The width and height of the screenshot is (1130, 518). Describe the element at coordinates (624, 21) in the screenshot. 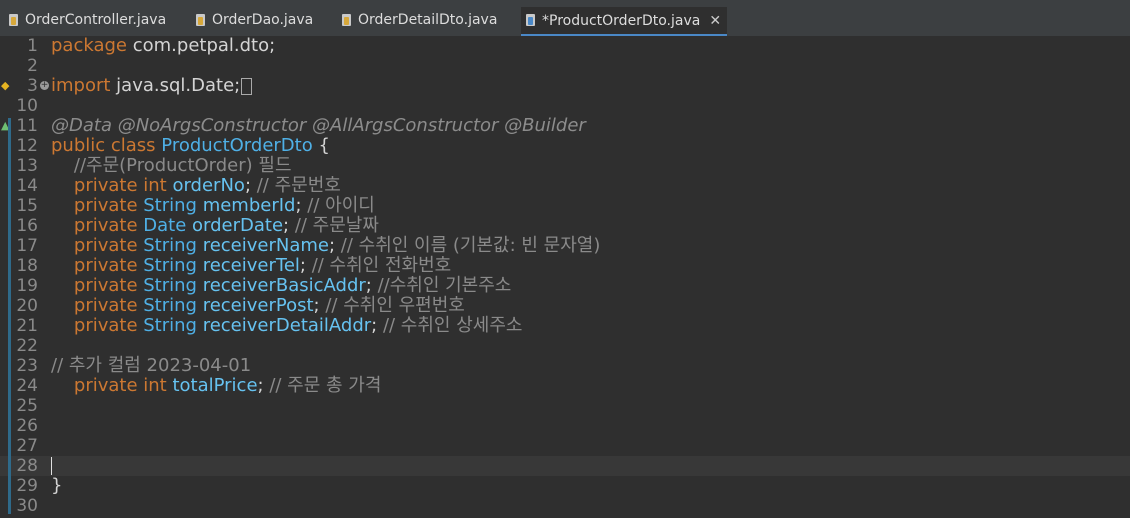

I see `tab-productorderdto: *ProductOrderDto.java ✕` at that location.